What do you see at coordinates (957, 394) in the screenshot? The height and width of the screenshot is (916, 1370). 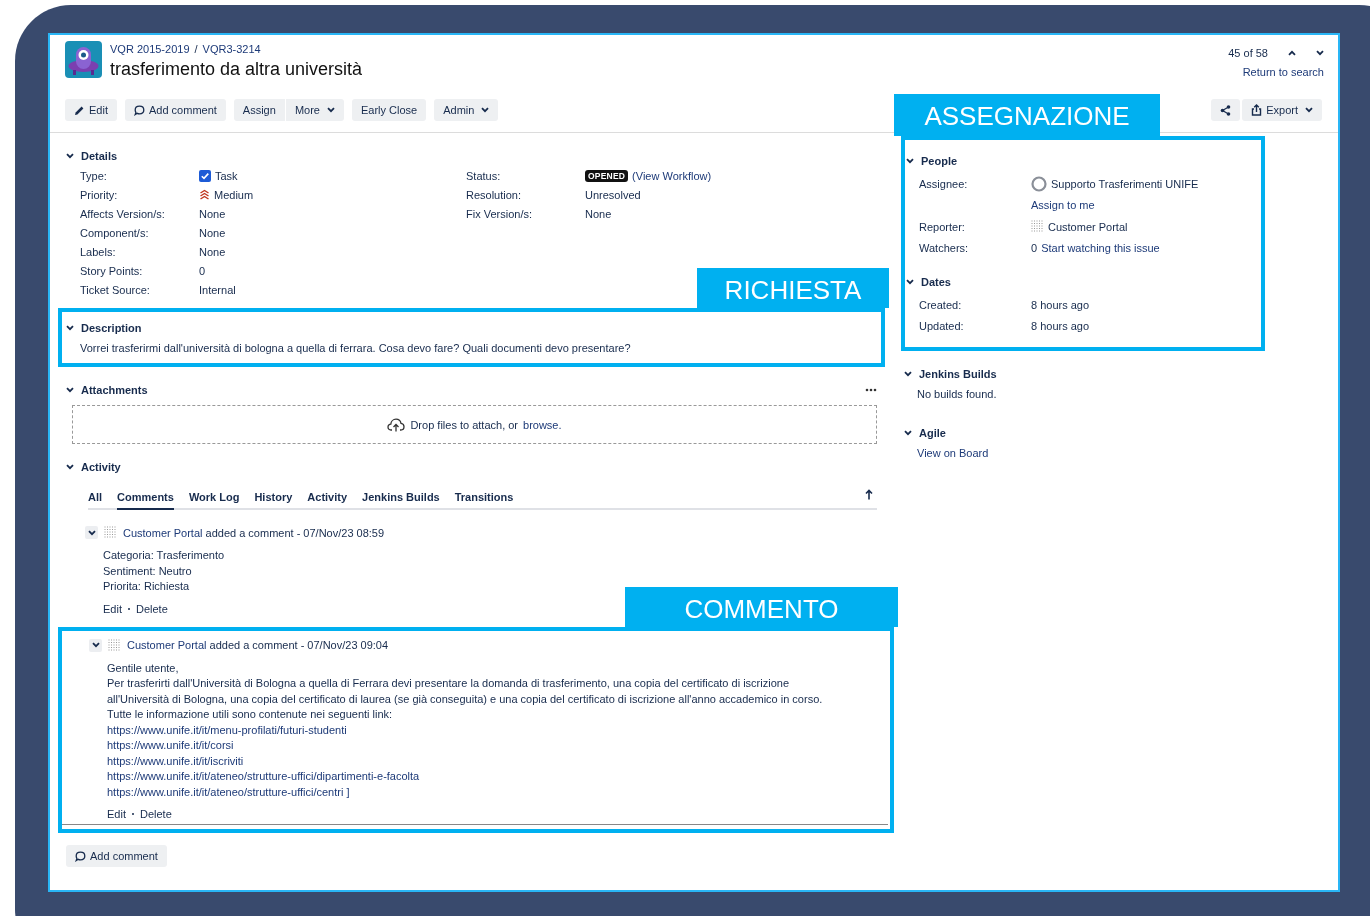 I see `builds-text: No builds found.` at bounding box center [957, 394].